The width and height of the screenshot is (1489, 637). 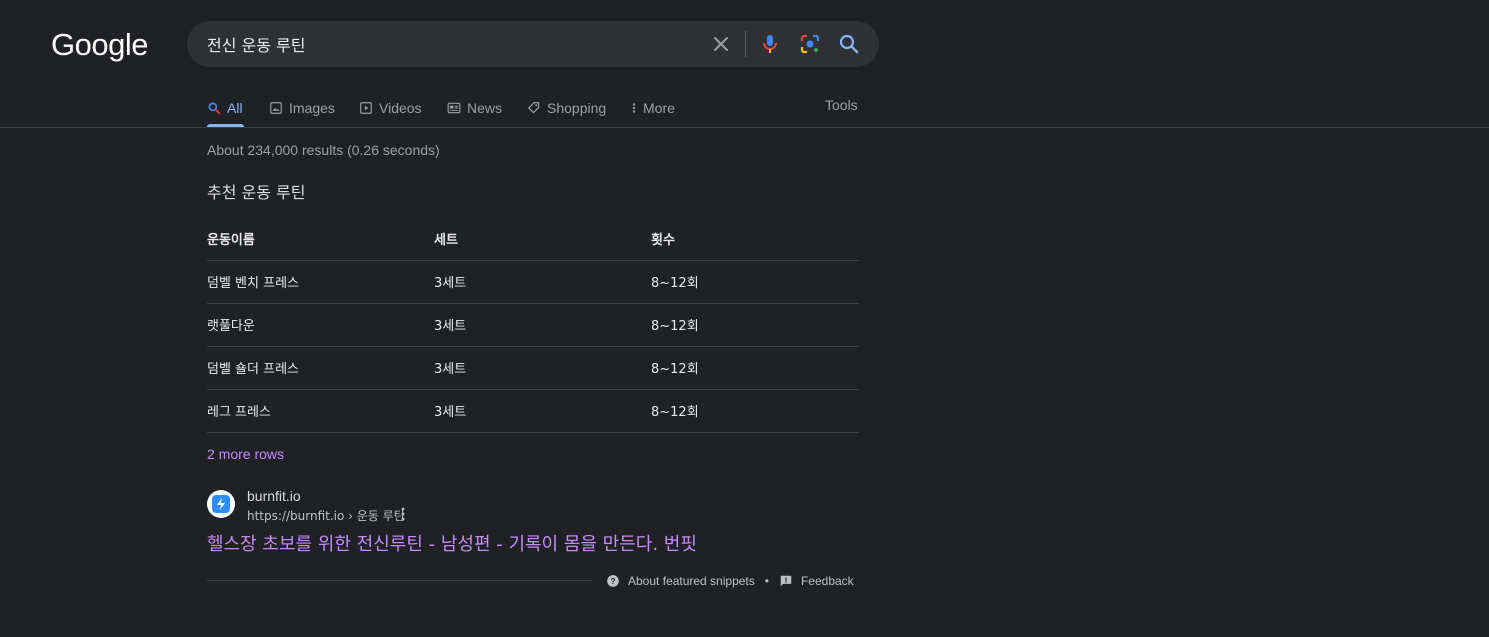 What do you see at coordinates (721, 44) in the screenshot?
I see `clear-icon` at bounding box center [721, 44].